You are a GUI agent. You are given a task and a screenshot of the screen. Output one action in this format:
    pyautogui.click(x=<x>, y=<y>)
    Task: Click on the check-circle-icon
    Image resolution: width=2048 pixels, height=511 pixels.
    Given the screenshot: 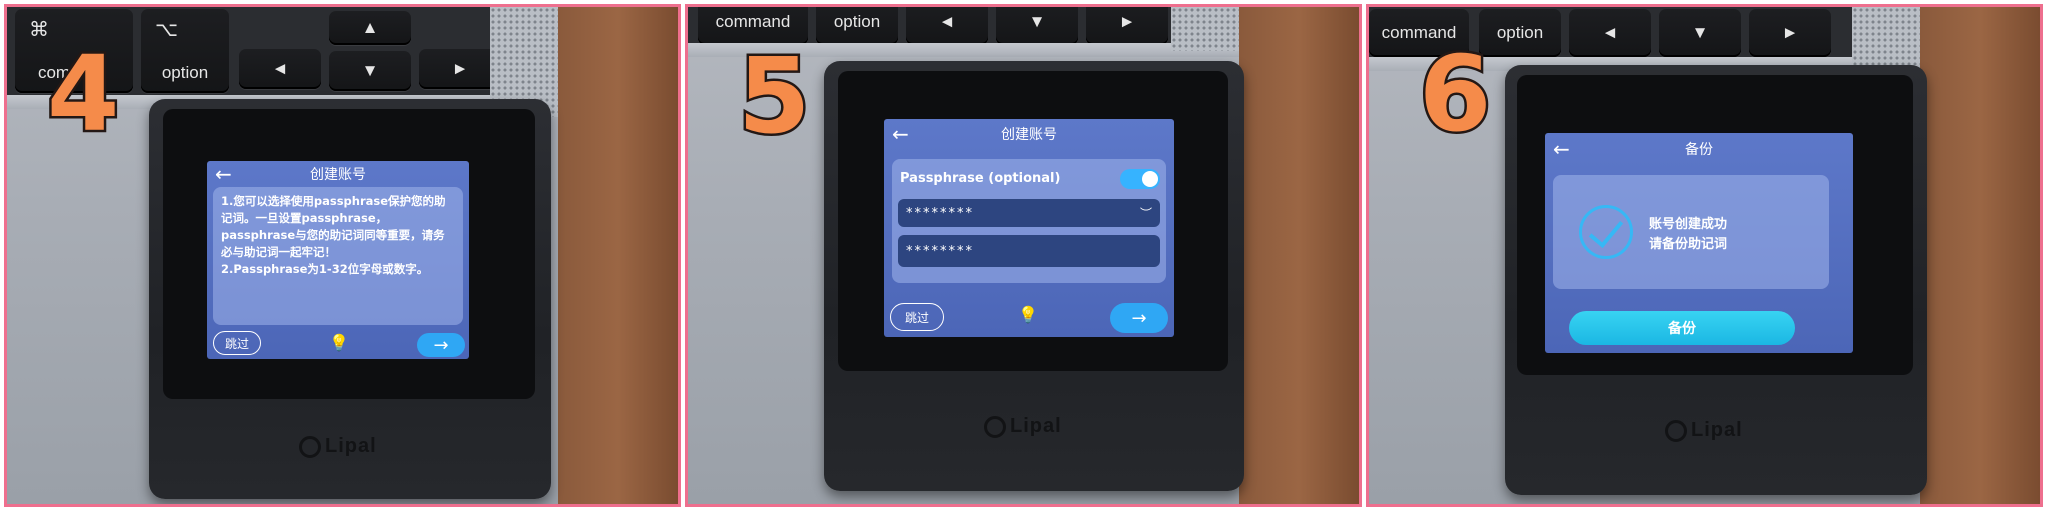 What is the action you would take?
    pyautogui.click(x=1606, y=232)
    